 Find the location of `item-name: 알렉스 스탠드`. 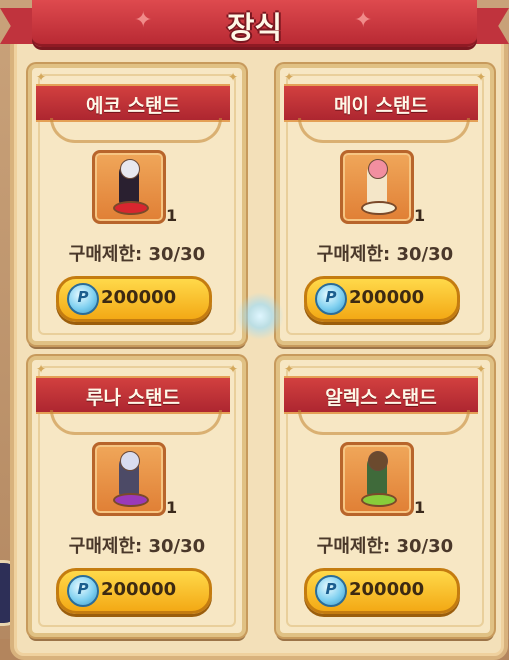

item-name: 알렉스 스탠드 is located at coordinates (381, 398).